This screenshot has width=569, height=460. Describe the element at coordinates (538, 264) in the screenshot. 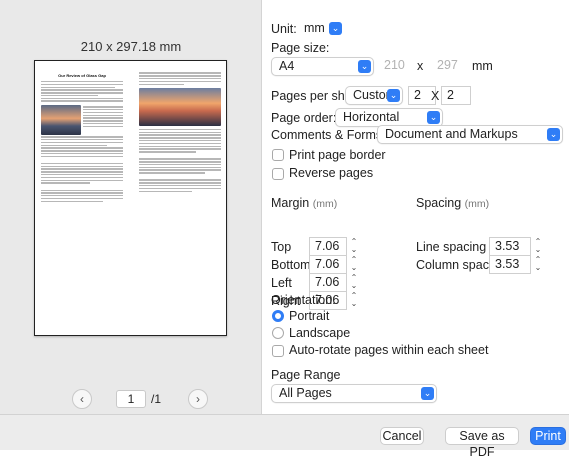

I see `column-spacing-stepper: ⌃ ⌄` at that location.